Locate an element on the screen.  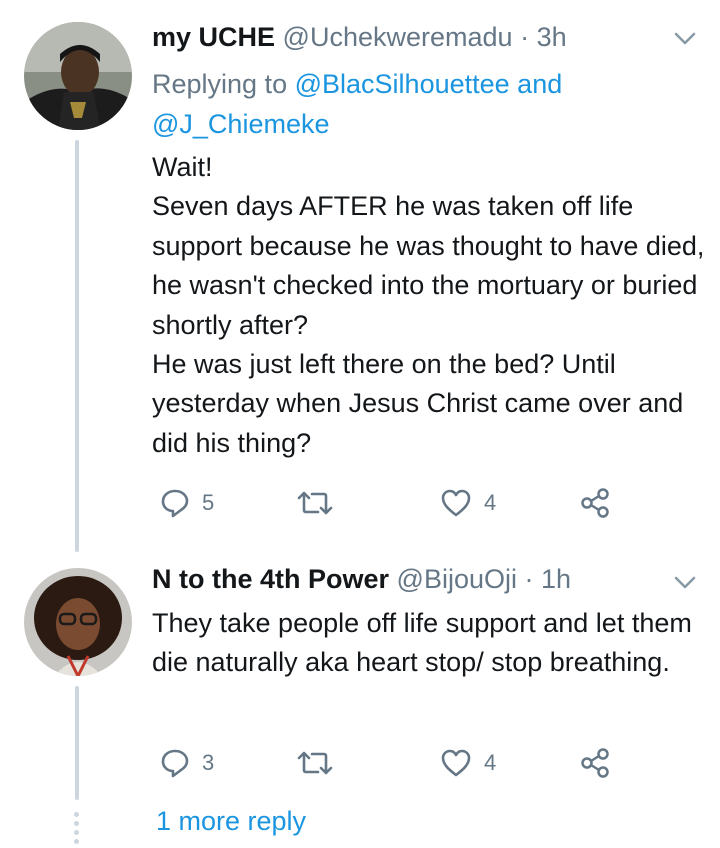
replying-label: Replying to is located at coordinates (220, 84).